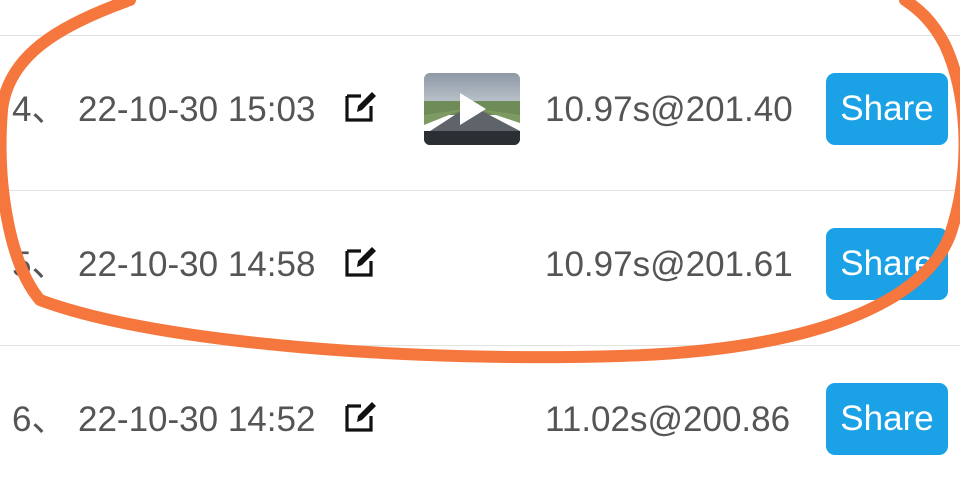 The height and width of the screenshot is (500, 960). I want to click on row-timestamp: 22-10-30 15:03, so click(197, 109).